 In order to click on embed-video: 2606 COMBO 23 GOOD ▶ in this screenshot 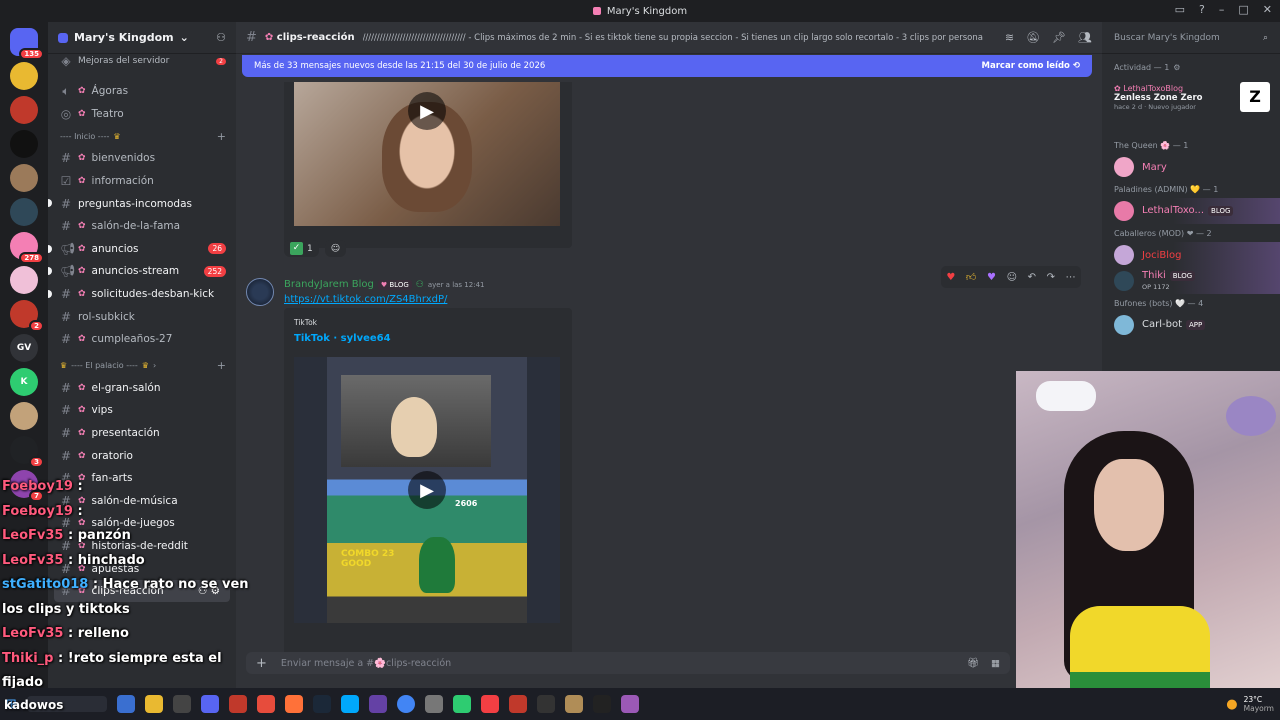, I will do `click(427, 490)`.